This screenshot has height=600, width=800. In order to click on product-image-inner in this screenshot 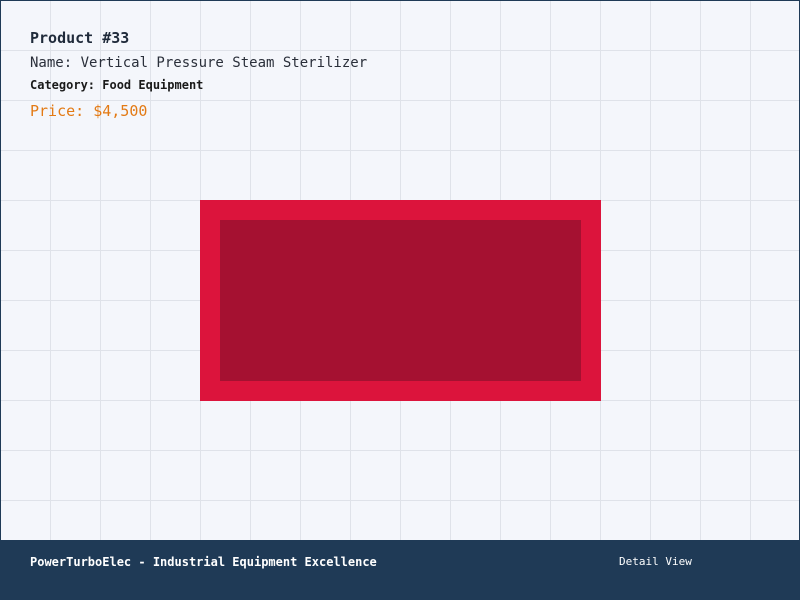, I will do `click(400, 300)`.